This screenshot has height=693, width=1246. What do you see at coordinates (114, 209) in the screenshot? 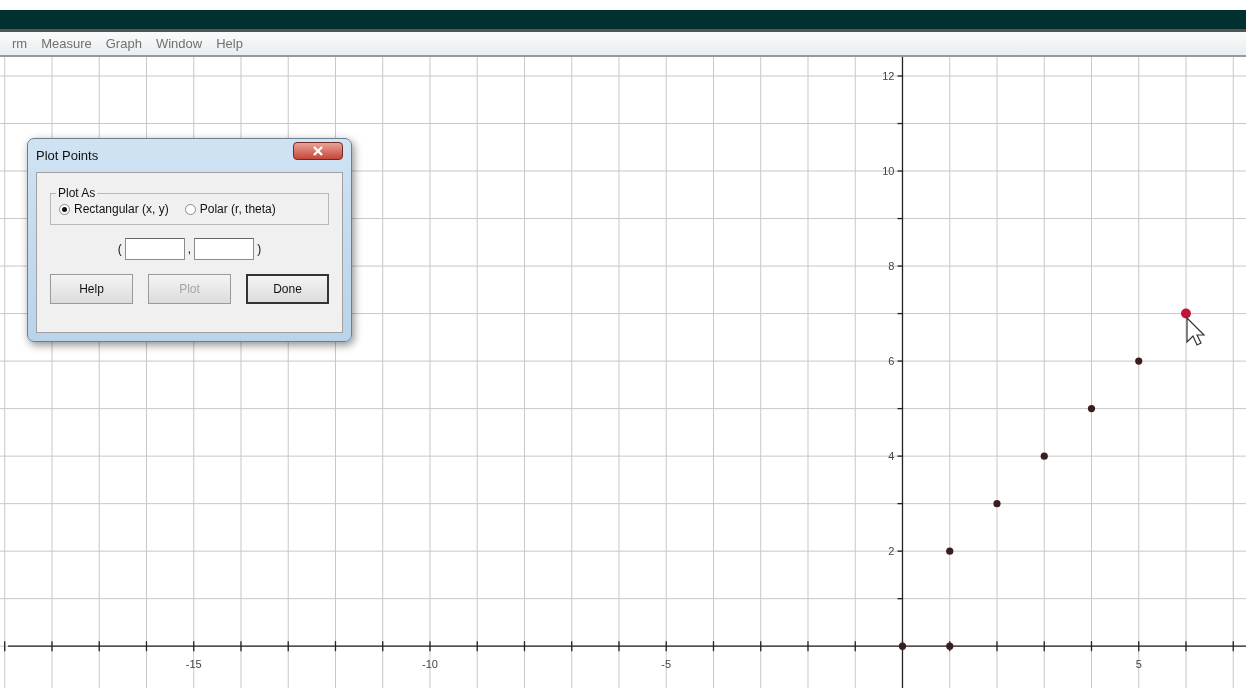
I see `radio-option: Rectangular (x, y)` at bounding box center [114, 209].